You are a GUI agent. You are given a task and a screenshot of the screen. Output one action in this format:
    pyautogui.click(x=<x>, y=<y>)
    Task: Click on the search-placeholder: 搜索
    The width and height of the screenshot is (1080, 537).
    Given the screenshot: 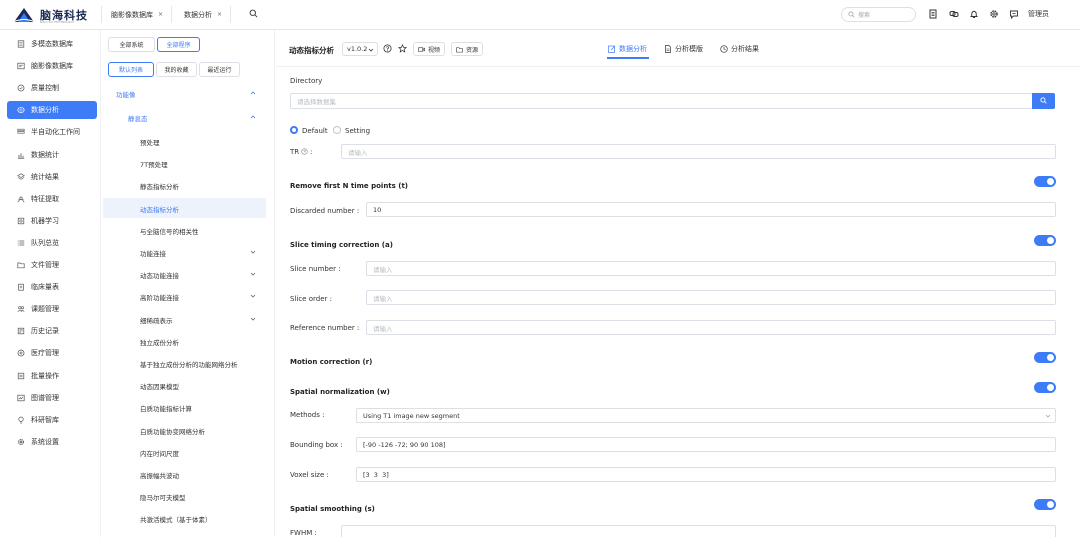 What is the action you would take?
    pyautogui.click(x=864, y=15)
    